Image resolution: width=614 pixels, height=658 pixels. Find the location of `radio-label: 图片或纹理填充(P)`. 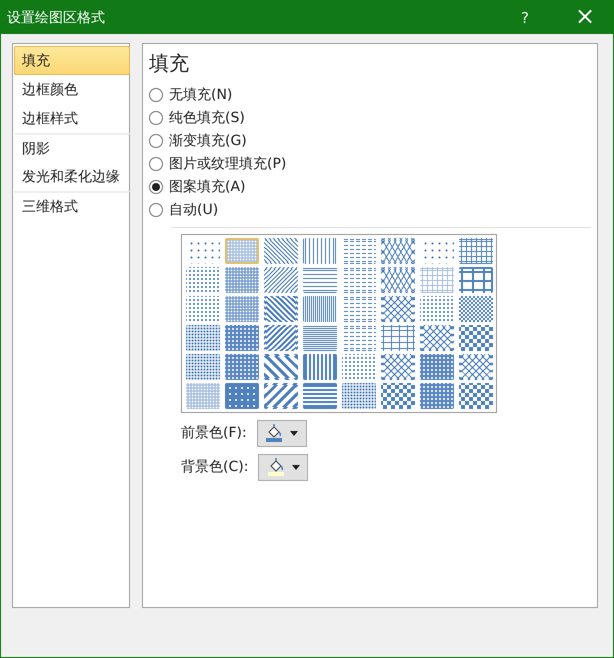

radio-label: 图片或纹理填充(P) is located at coordinates (227, 163).